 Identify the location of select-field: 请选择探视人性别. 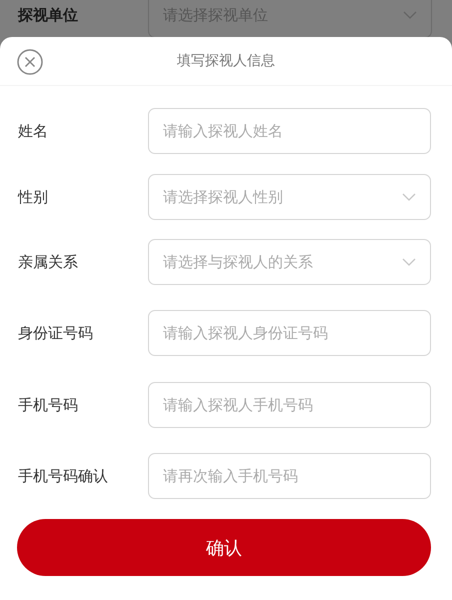
(289, 197).